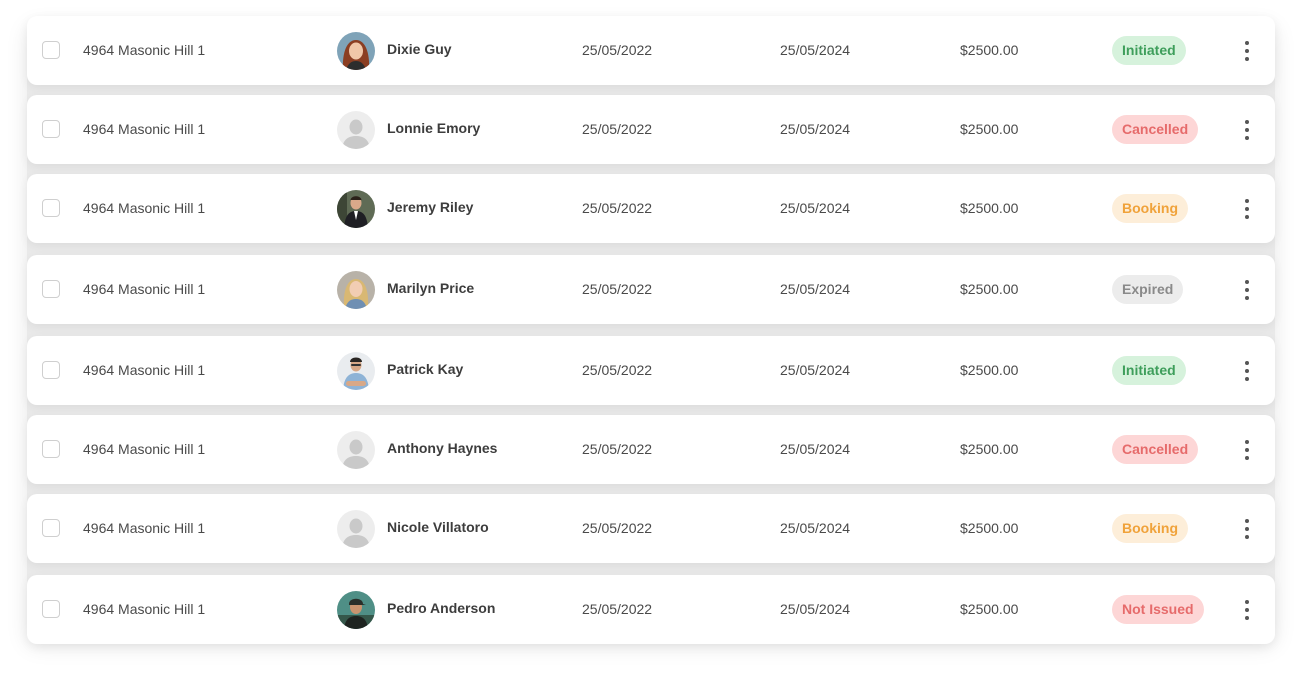 This screenshot has width=1302, height=684. Describe the element at coordinates (419, 49) in the screenshot. I see `tenant-name: Dixie Guy` at that location.